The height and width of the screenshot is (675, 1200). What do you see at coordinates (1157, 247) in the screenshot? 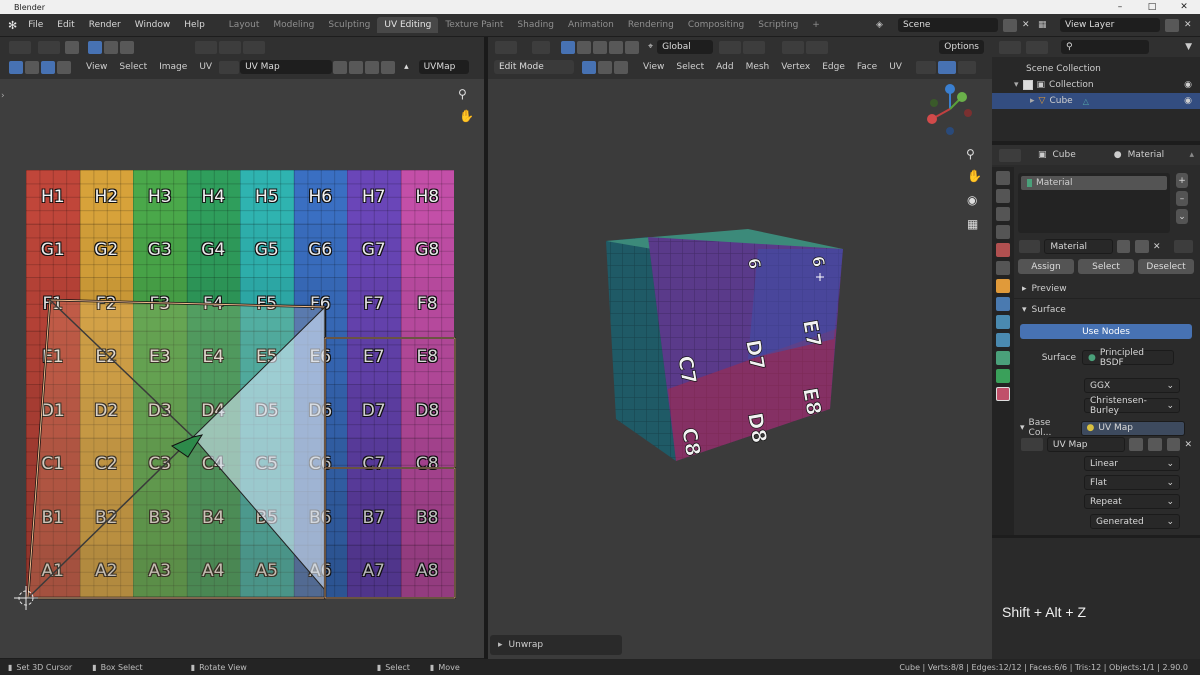
I see `unlink-material-icon: ✕` at bounding box center [1157, 247].